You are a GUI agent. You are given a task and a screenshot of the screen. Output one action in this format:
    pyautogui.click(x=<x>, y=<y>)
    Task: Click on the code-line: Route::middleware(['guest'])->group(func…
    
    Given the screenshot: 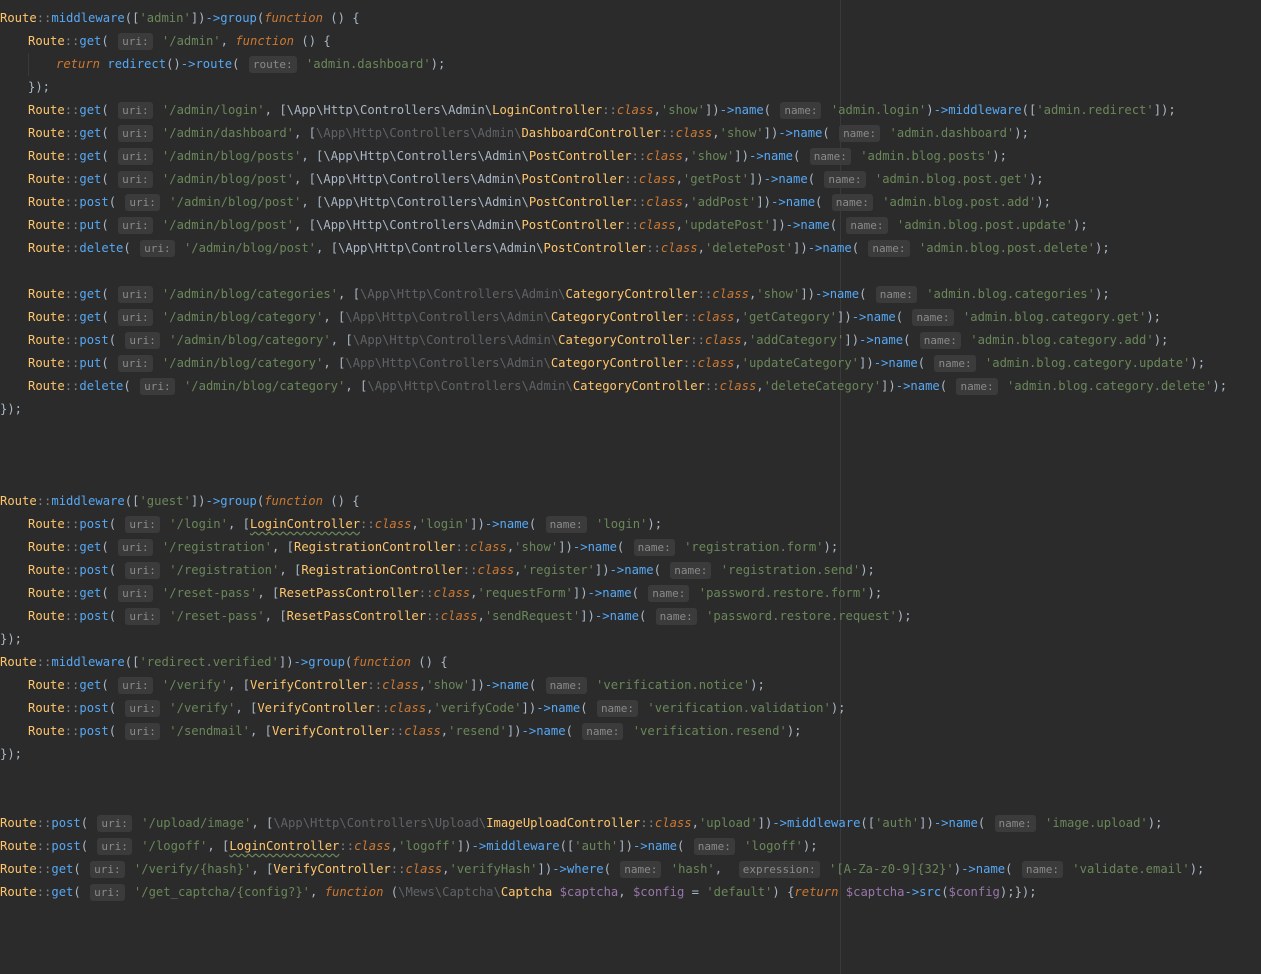 What is the action you would take?
    pyautogui.click(x=630, y=501)
    